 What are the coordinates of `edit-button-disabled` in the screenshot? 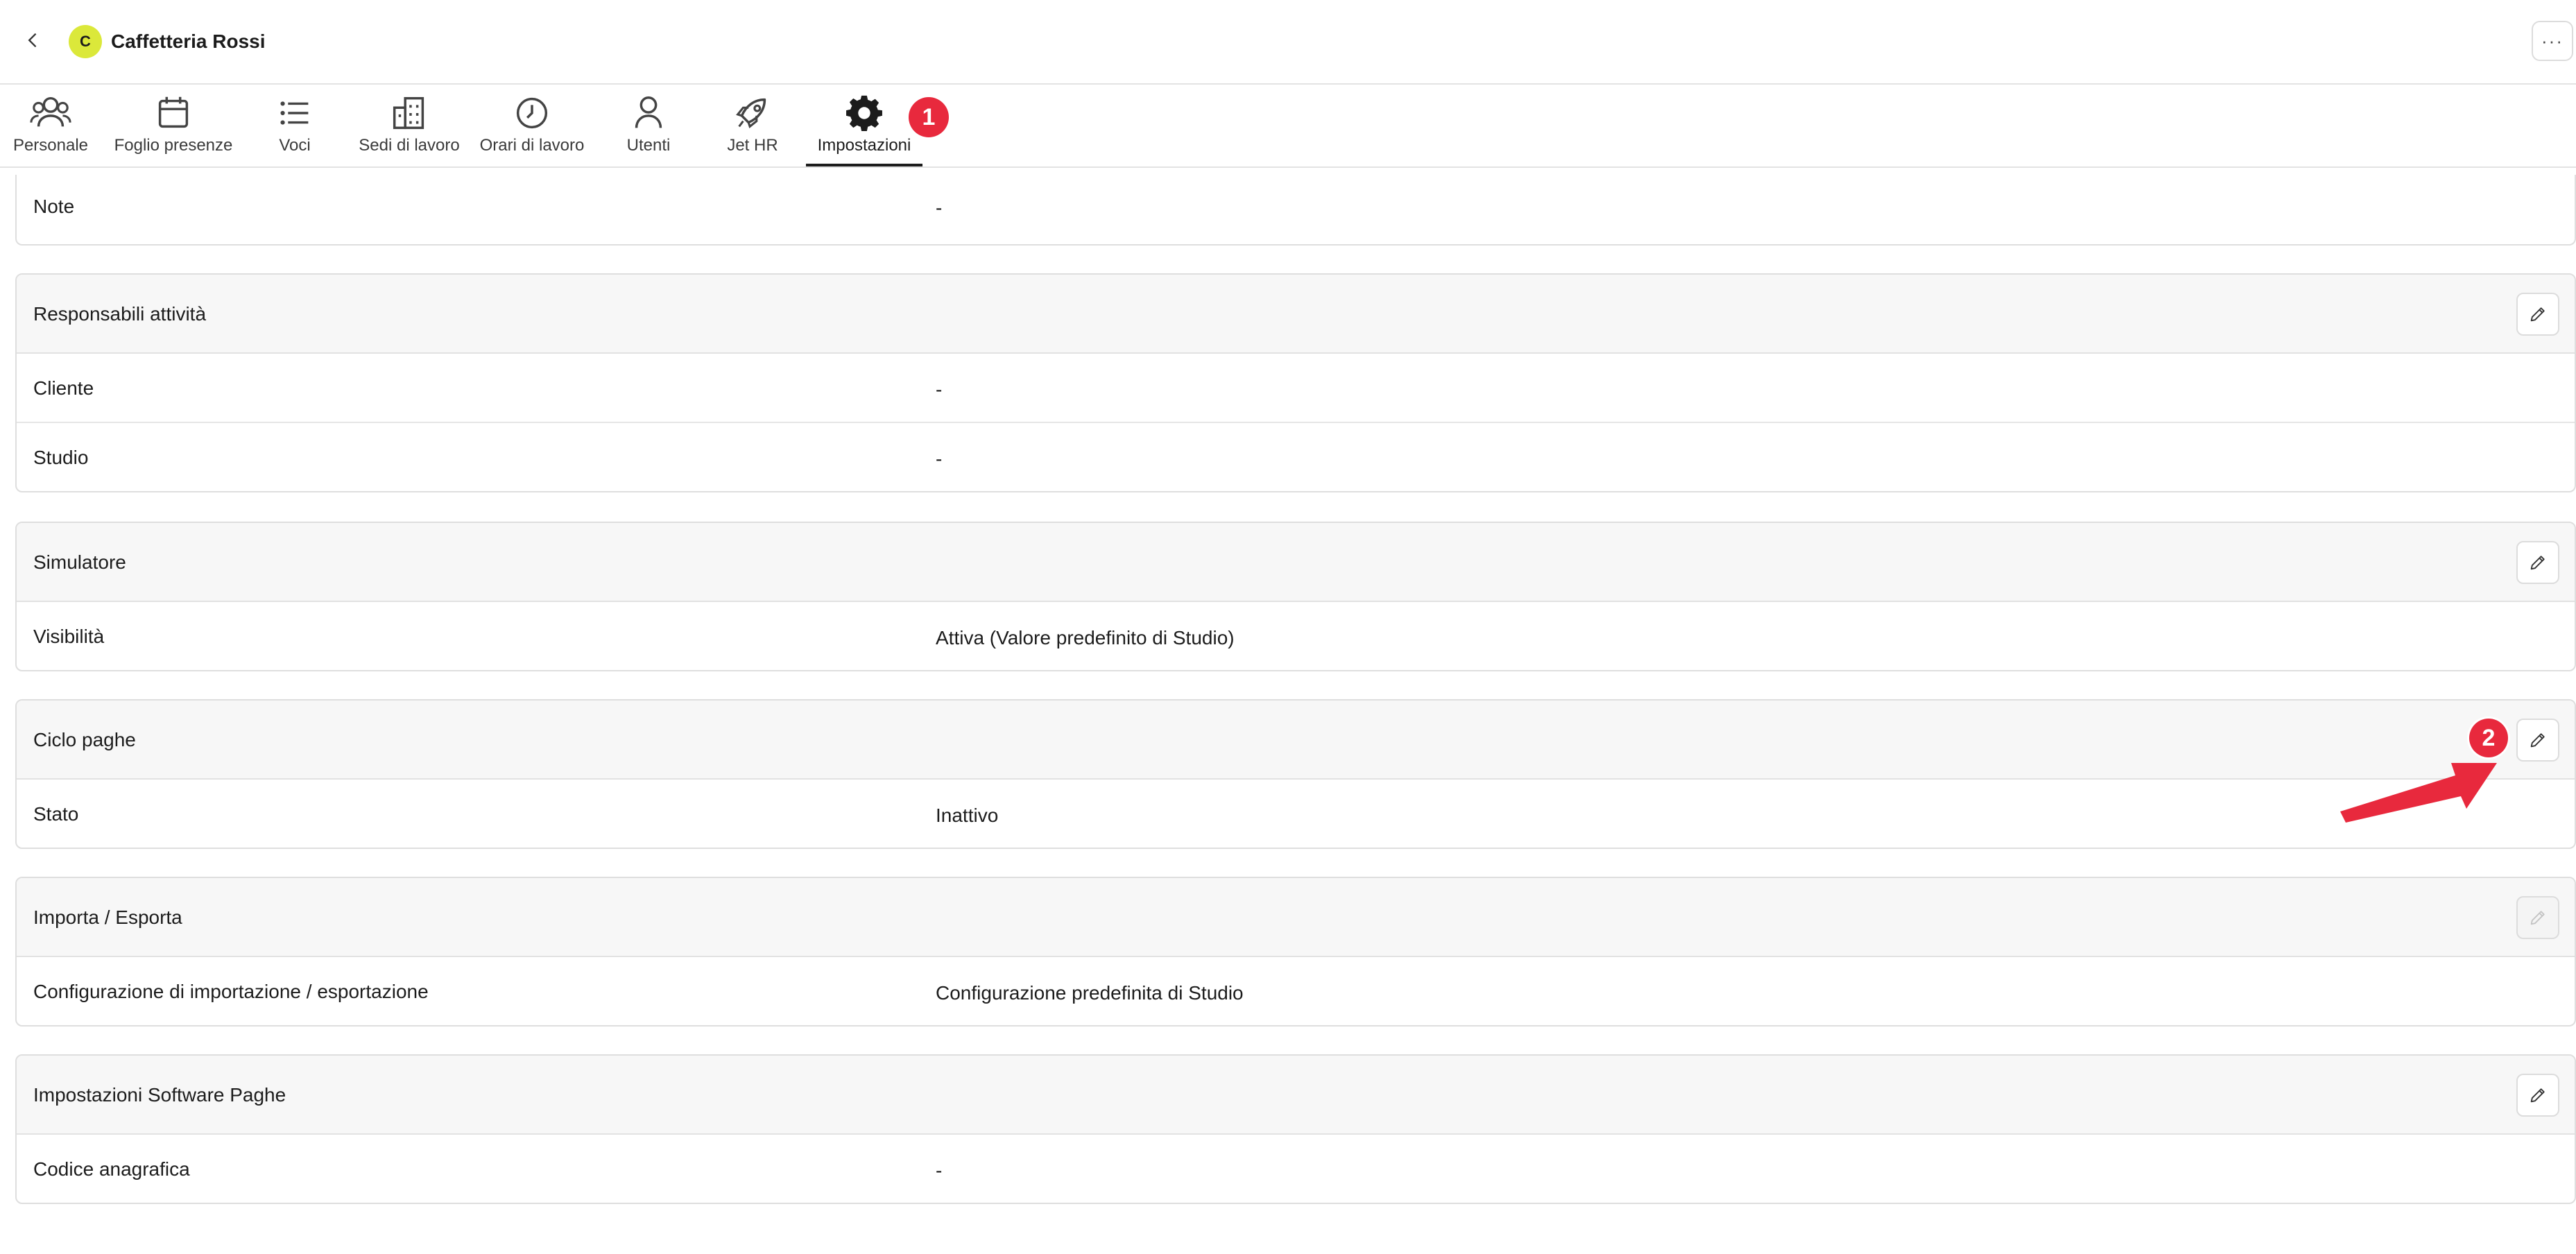 It's located at (2537, 917).